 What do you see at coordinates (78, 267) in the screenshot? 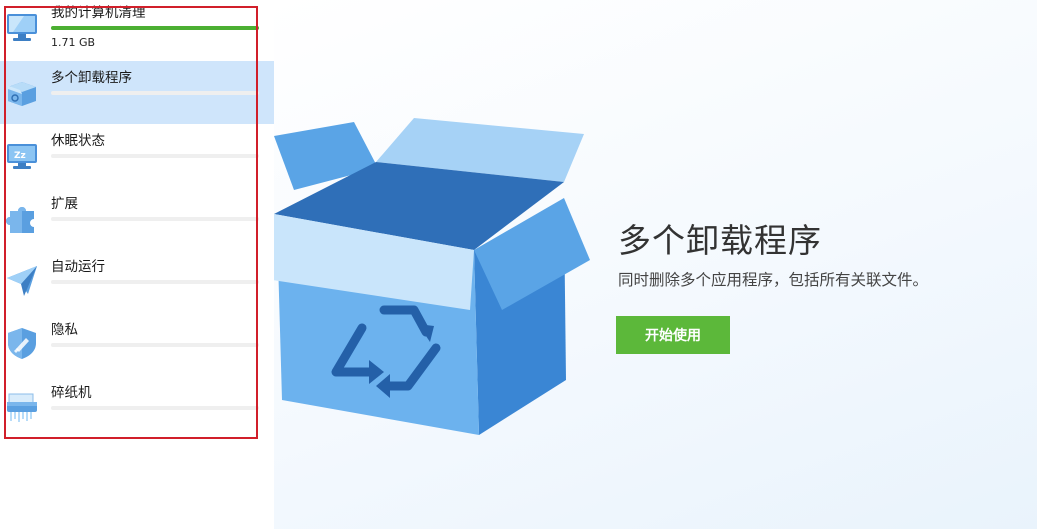
I see `sidebar-item-label: 自动运行` at bounding box center [78, 267].